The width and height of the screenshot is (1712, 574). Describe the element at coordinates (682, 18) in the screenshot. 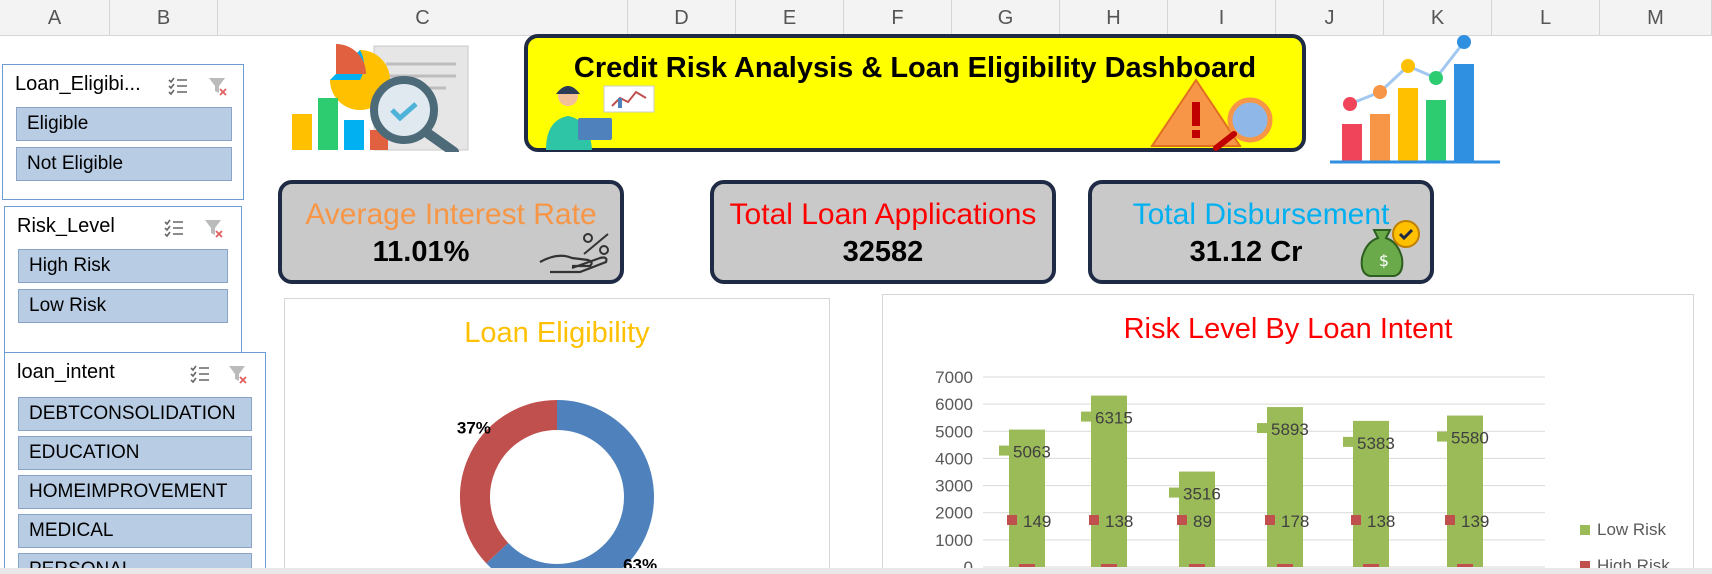

I see `column-header-d: D` at that location.